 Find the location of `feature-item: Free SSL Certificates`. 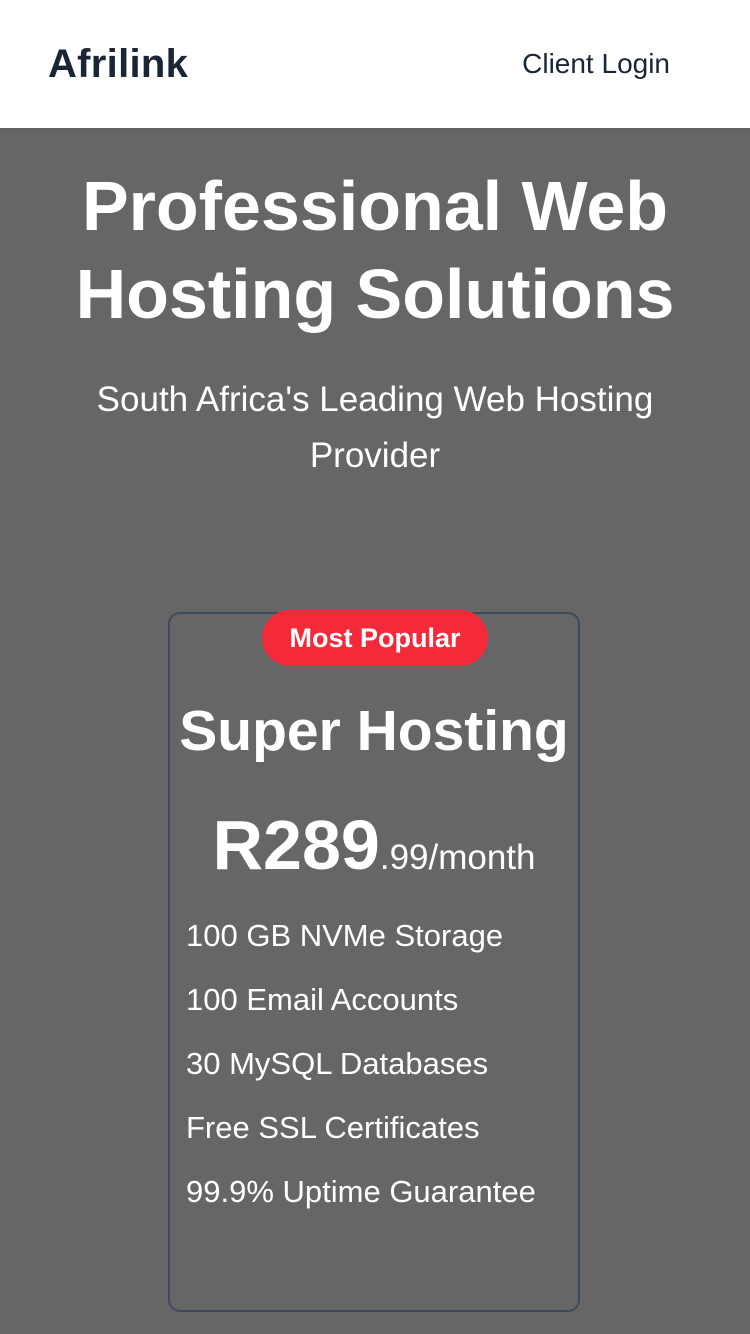

feature-item: Free SSL Certificates is located at coordinates (333, 1127).